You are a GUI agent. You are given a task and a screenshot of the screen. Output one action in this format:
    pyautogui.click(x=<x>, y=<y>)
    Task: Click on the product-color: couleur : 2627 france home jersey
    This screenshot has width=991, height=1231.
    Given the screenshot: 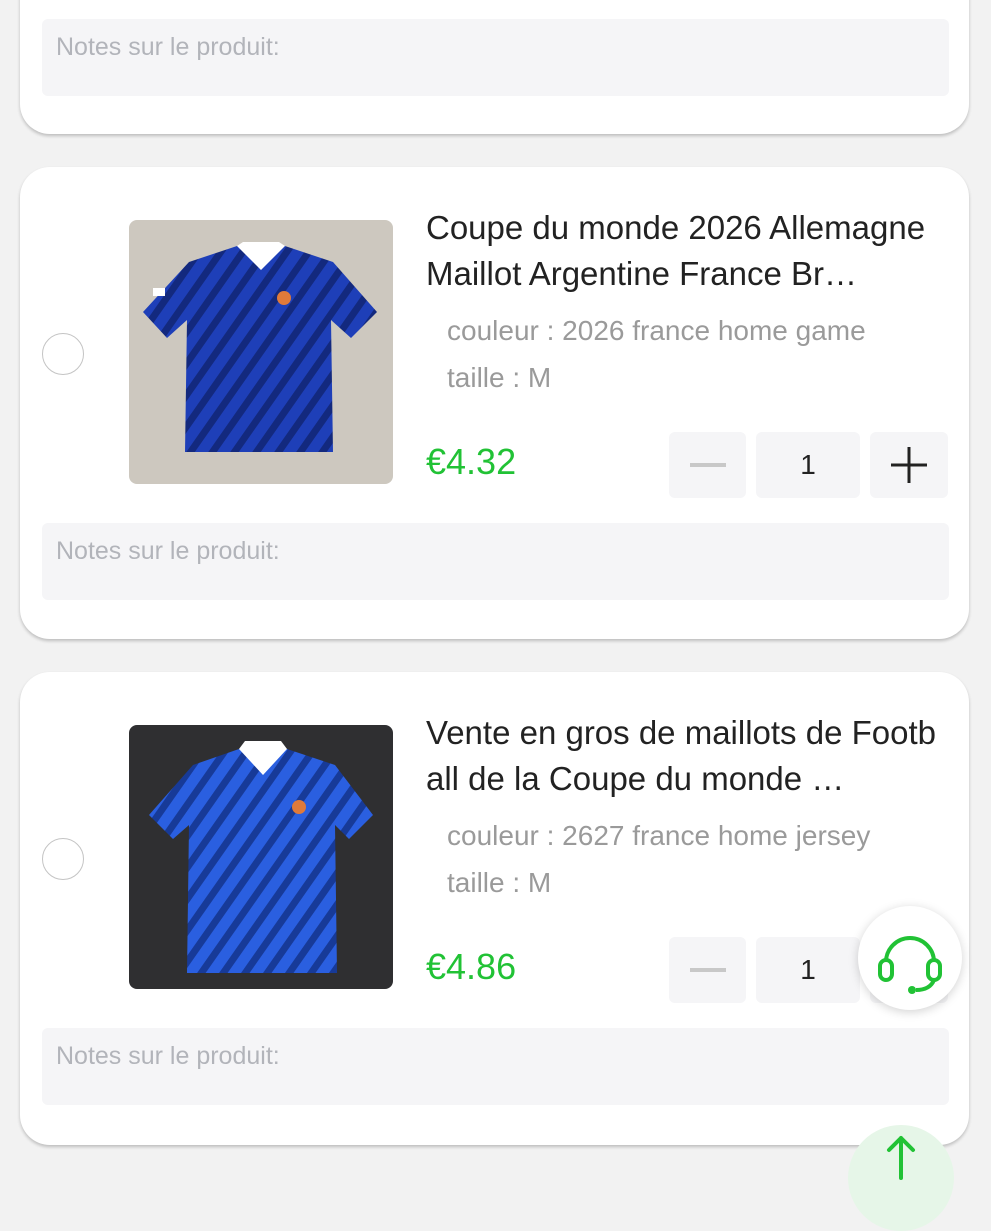 What is the action you would take?
    pyautogui.click(x=659, y=835)
    